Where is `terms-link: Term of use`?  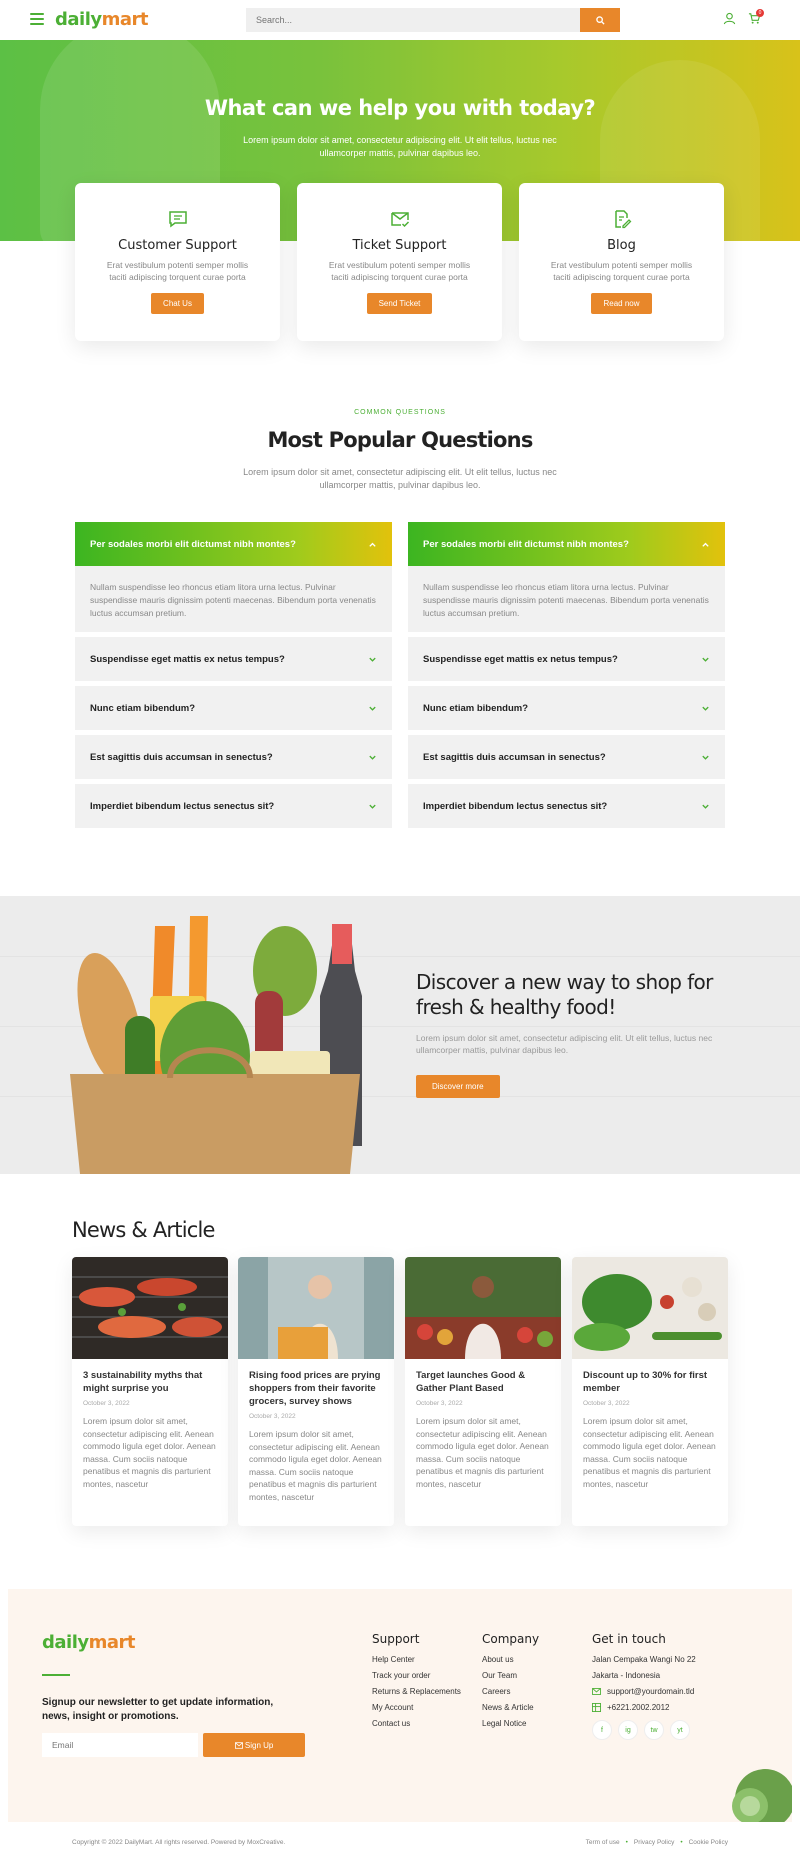 terms-link: Term of use is located at coordinates (603, 1842).